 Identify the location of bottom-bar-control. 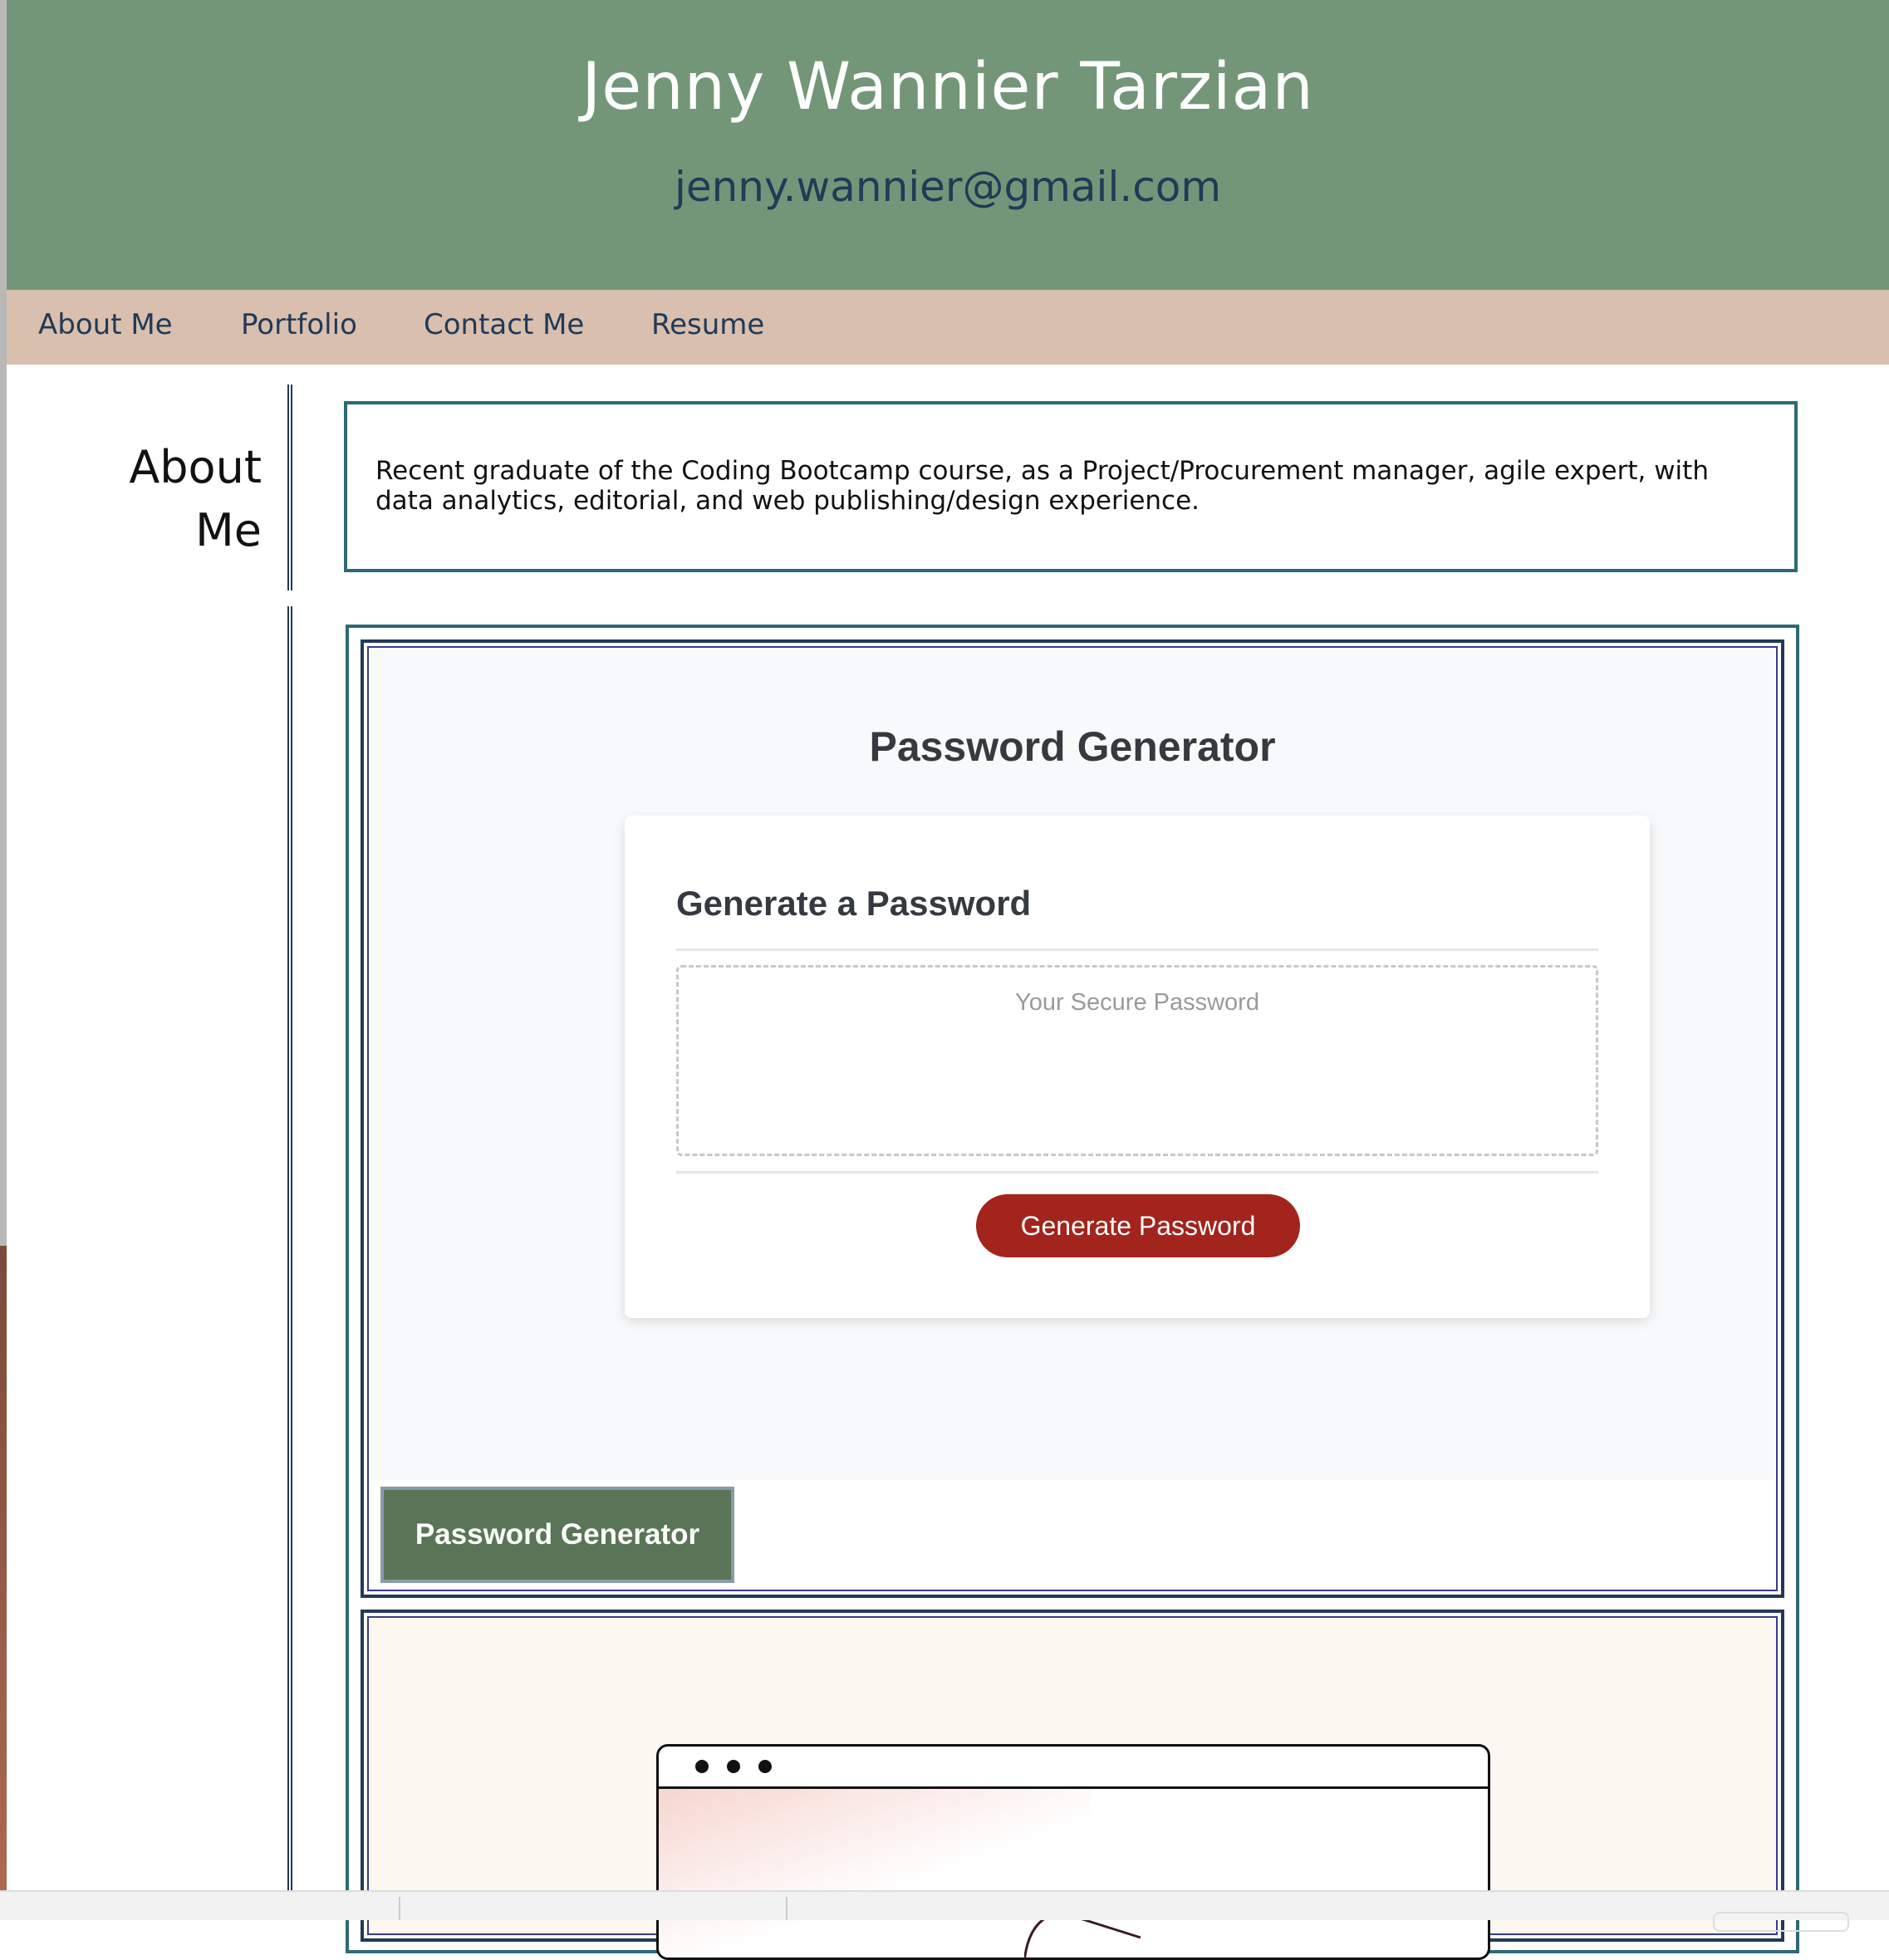
(1781, 1922).